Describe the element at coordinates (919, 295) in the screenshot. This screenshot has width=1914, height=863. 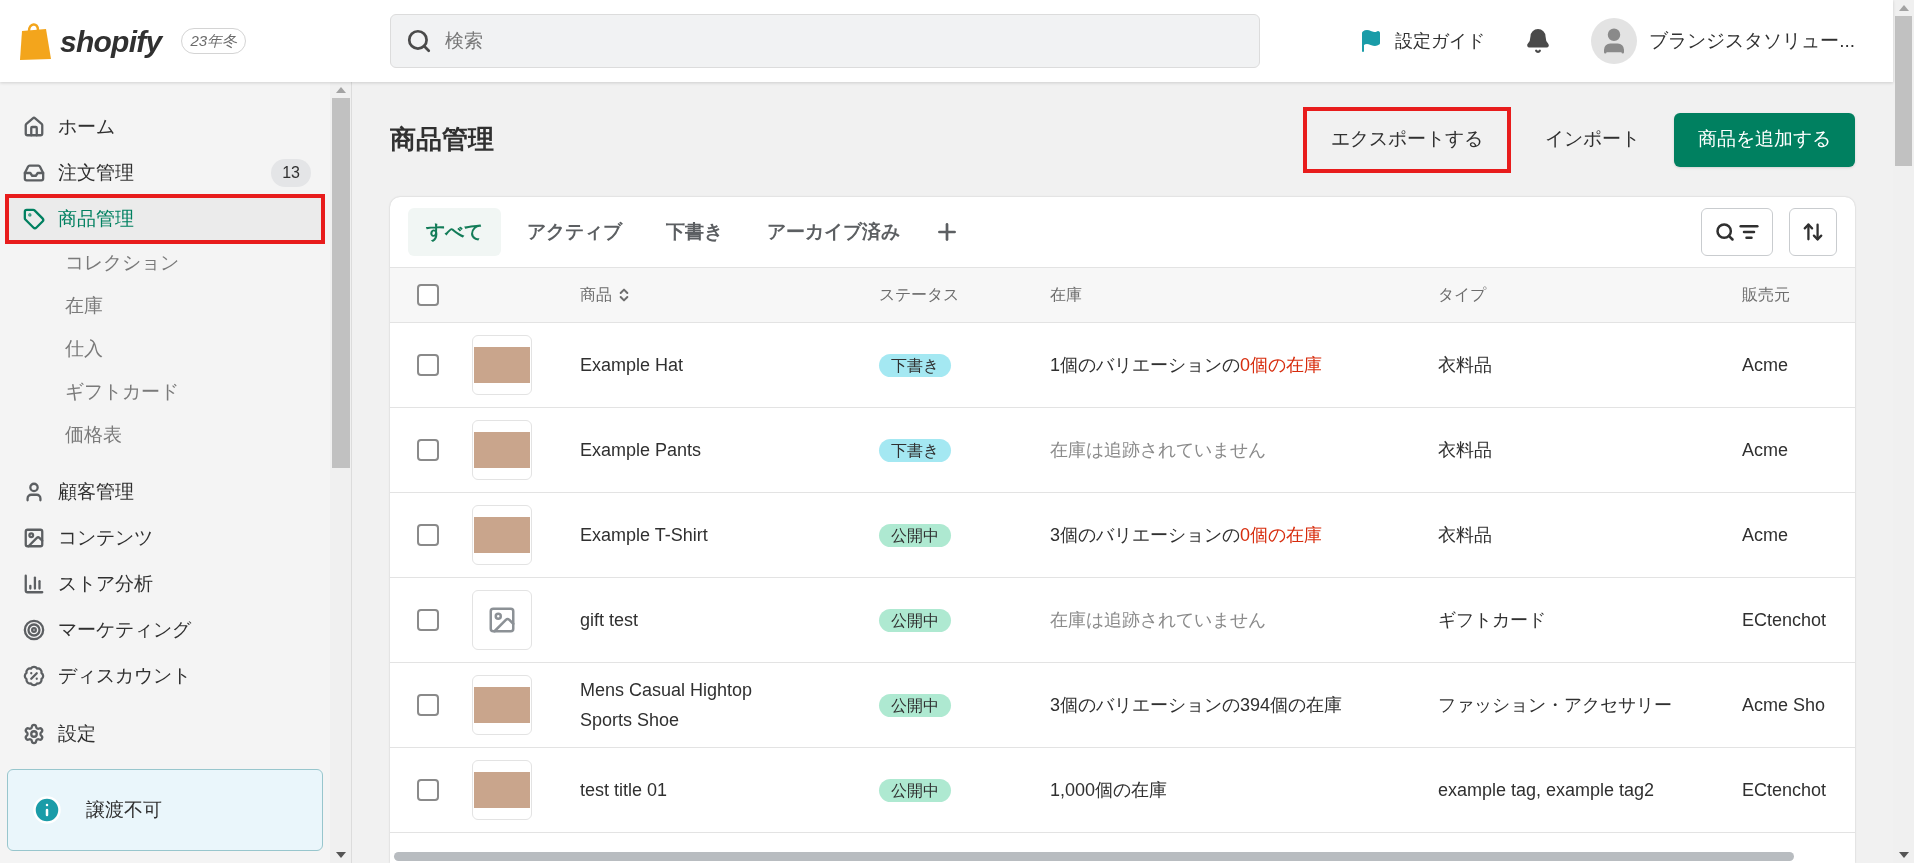
I see `column-header: ステータス` at that location.